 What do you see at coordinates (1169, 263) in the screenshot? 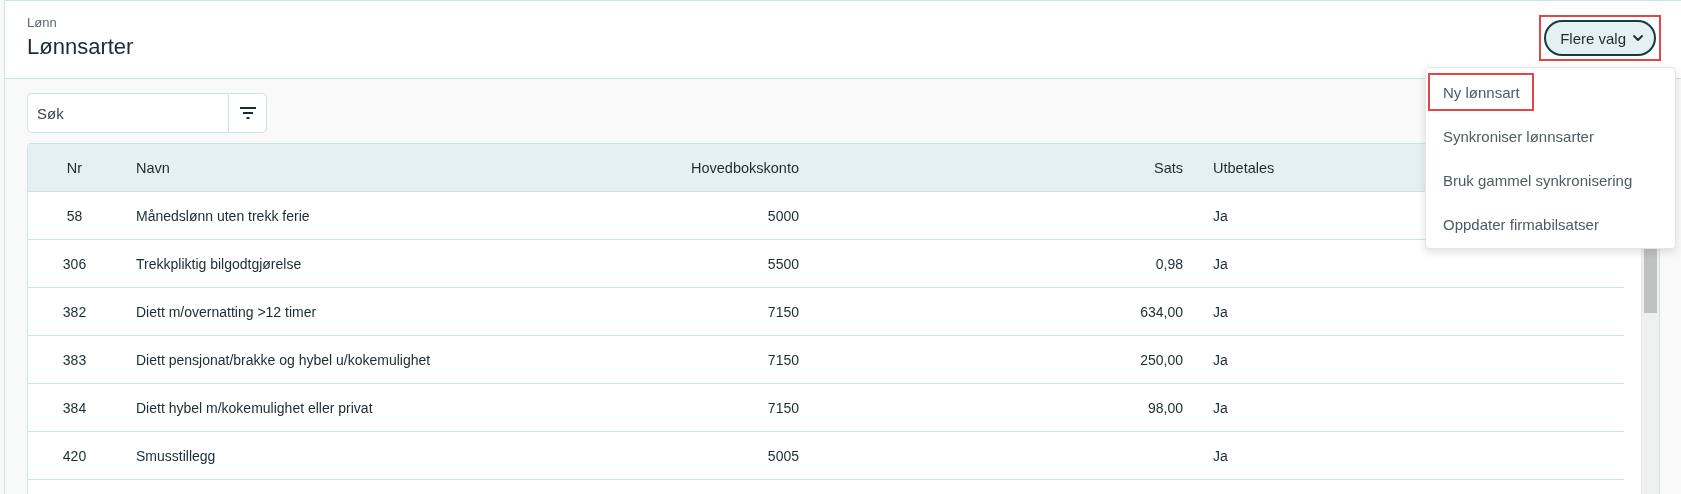
I see `table-cell: 0,98` at bounding box center [1169, 263].